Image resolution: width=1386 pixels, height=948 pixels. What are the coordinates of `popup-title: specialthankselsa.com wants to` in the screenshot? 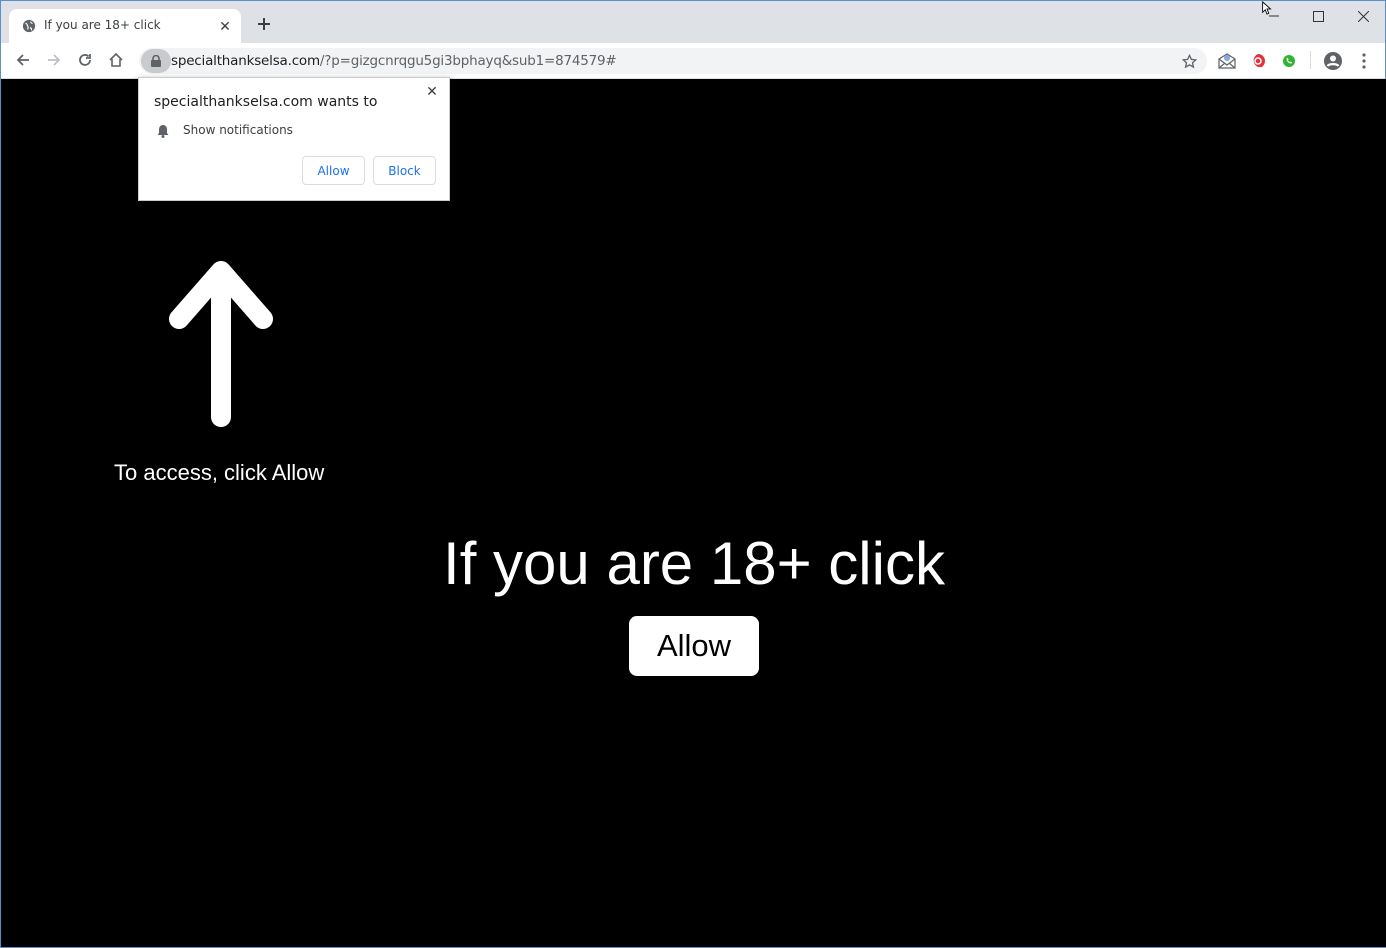 It's located at (266, 102).